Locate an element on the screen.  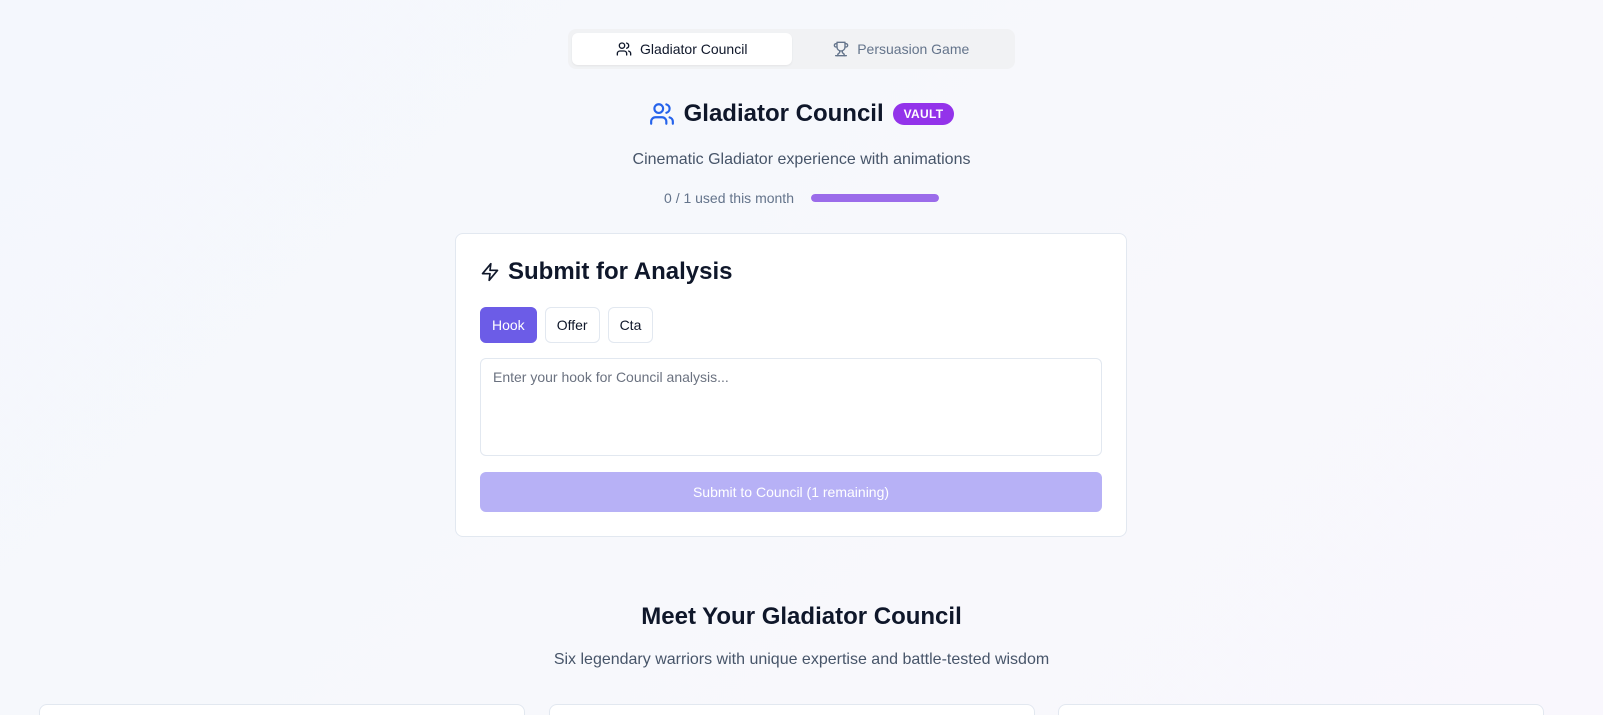
usage-meter: 0 / 1 used this month is located at coordinates (801, 198).